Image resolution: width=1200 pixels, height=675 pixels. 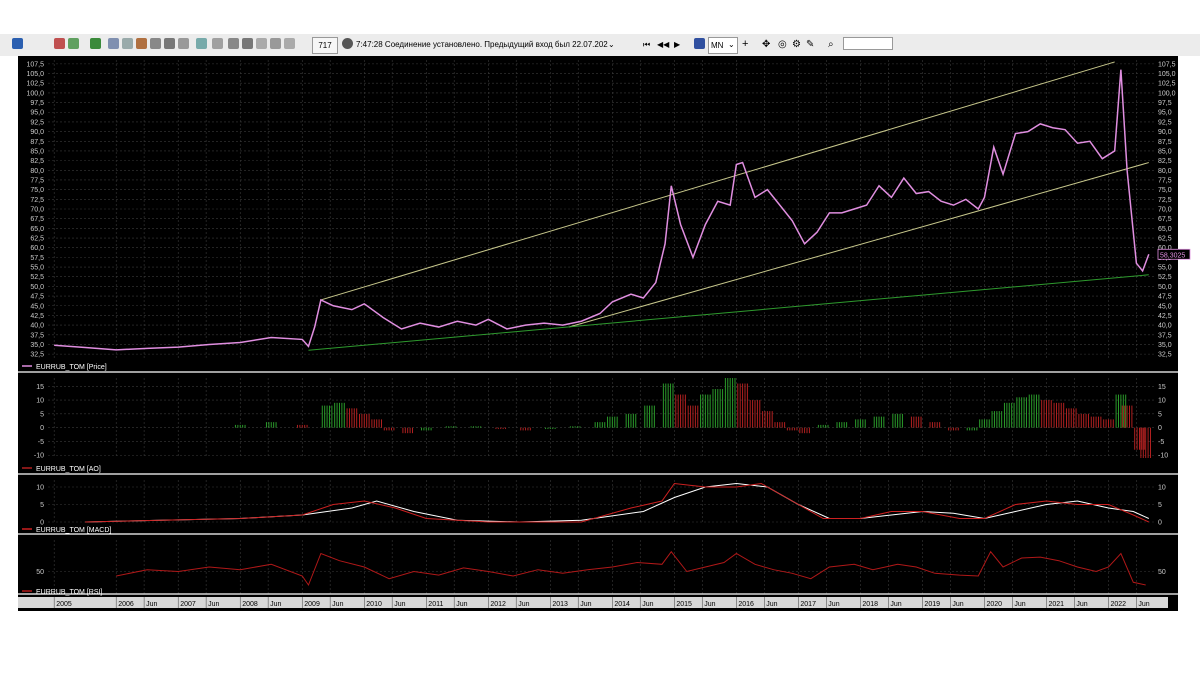 What do you see at coordinates (59, 43) in the screenshot?
I see `arrow-icon` at bounding box center [59, 43].